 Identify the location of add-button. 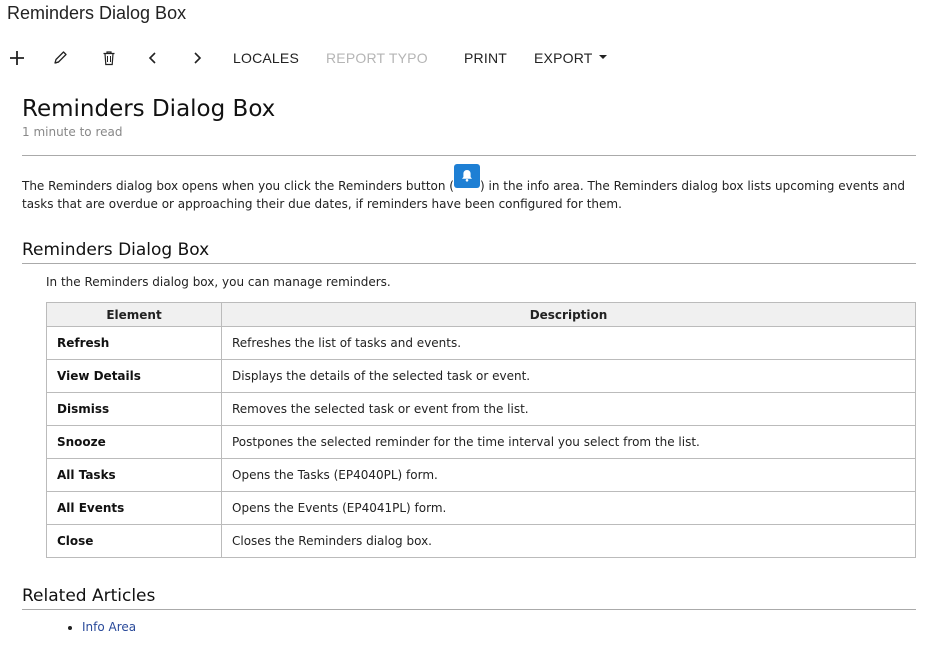
(17, 58).